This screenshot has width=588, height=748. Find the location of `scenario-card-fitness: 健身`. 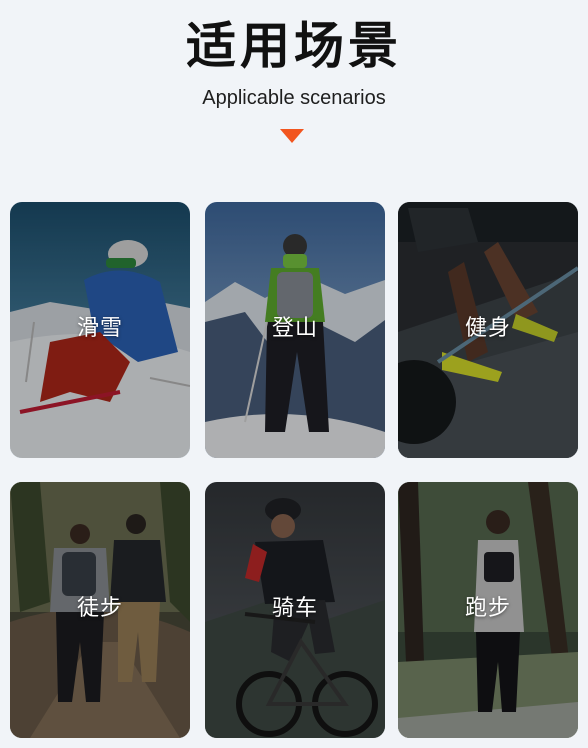

scenario-card-fitness: 健身 is located at coordinates (488, 330).